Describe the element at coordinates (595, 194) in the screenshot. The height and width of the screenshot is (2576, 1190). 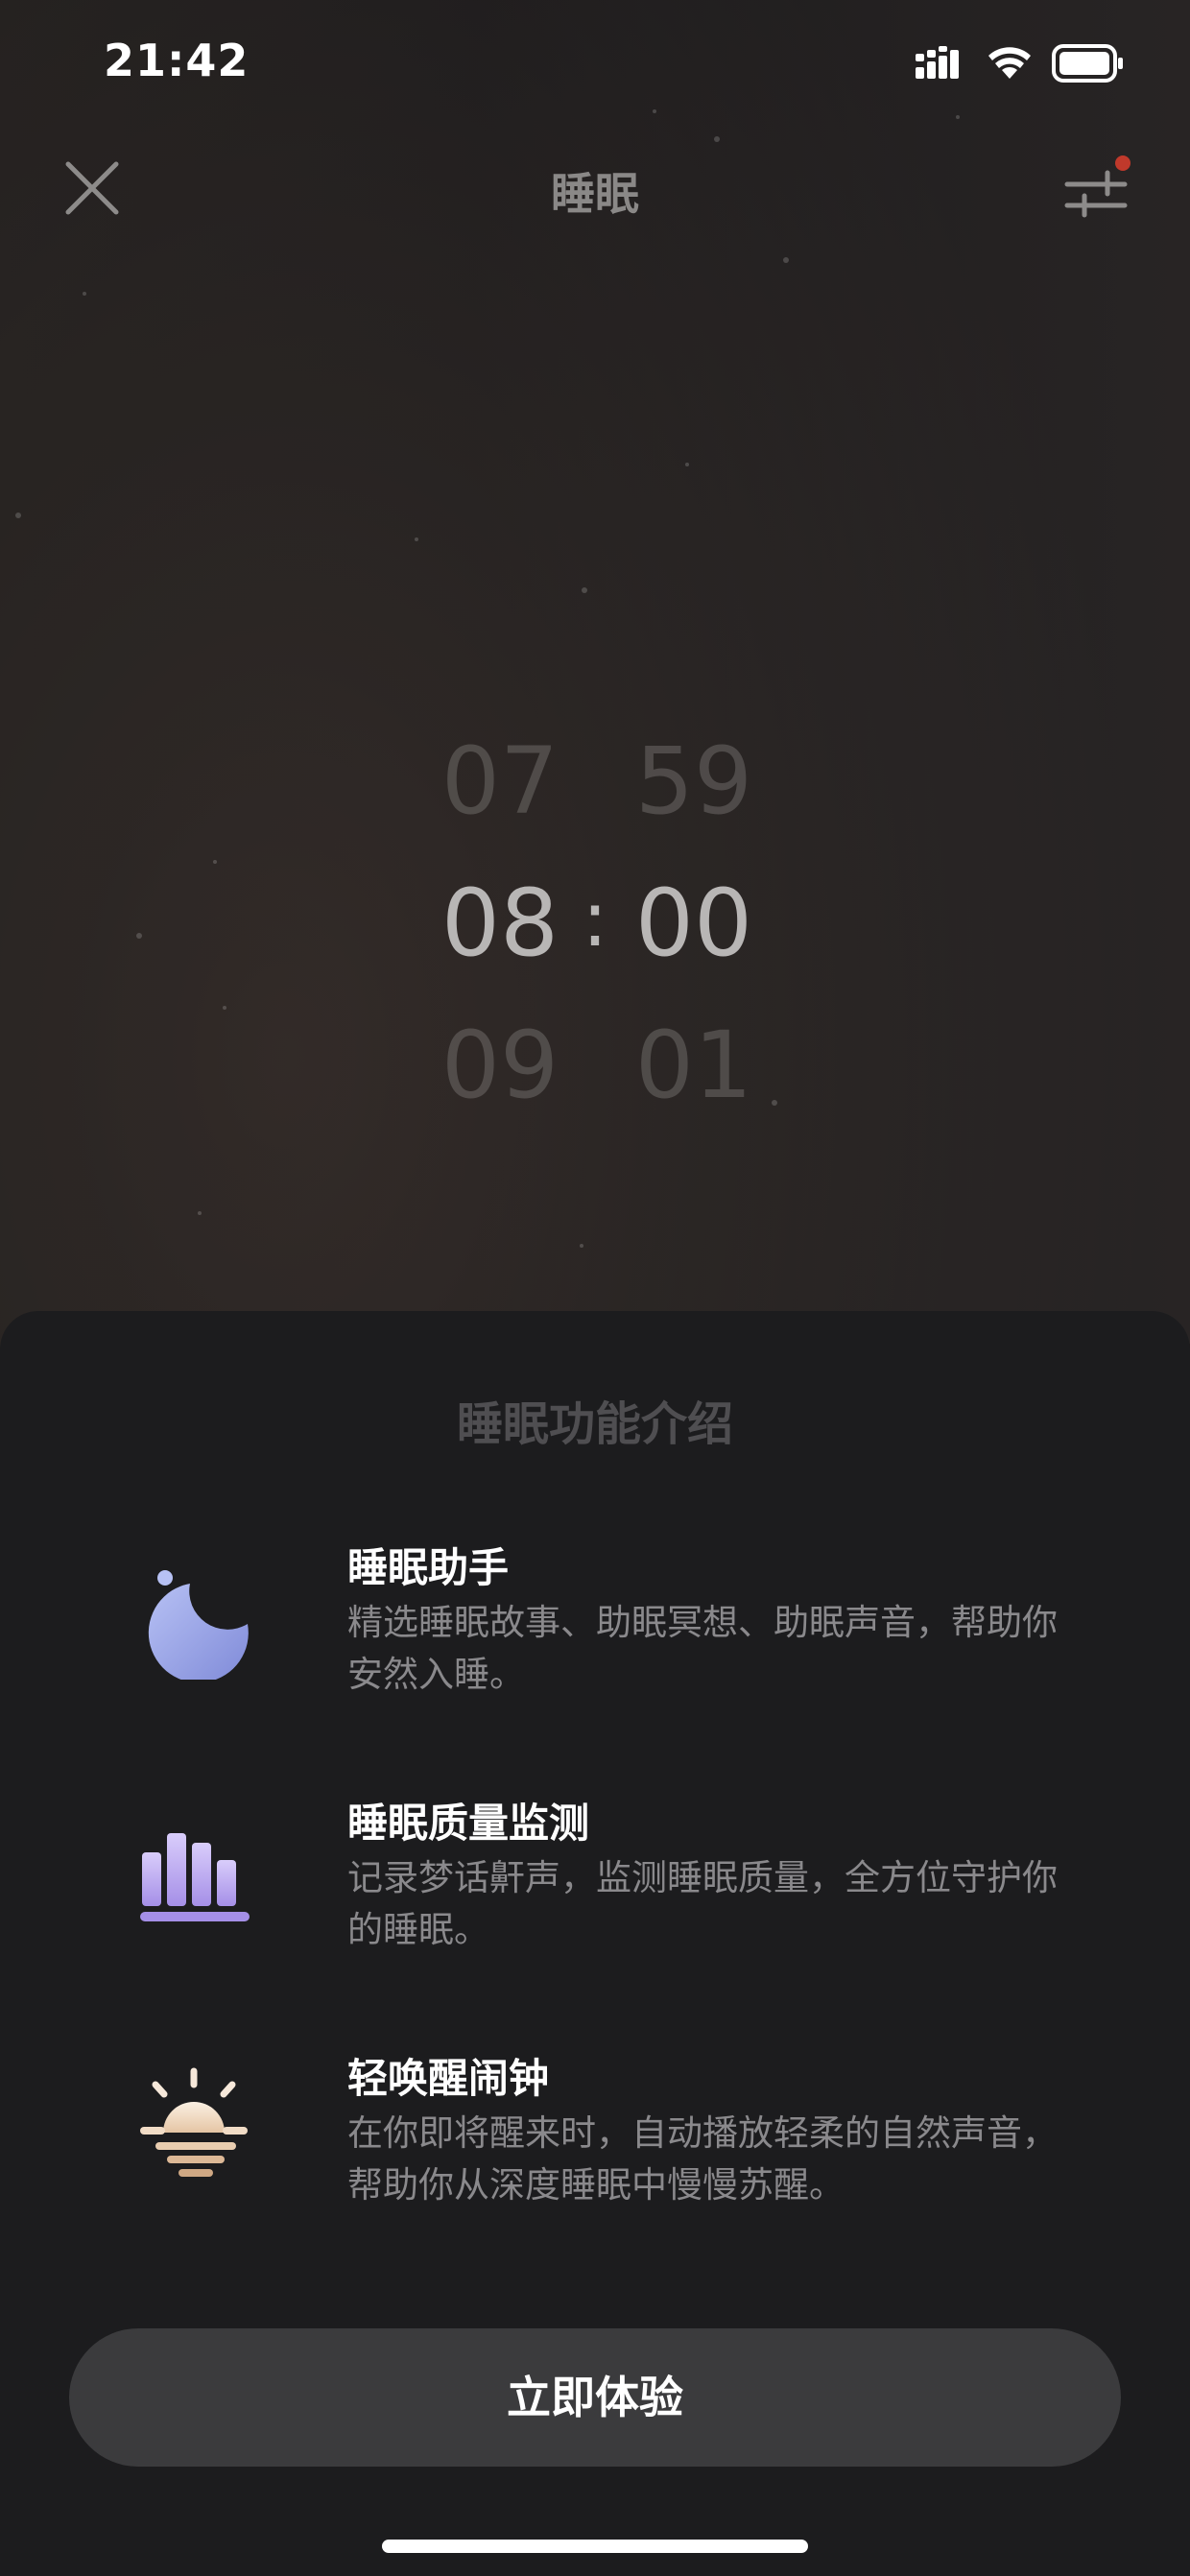
I see `page-title: 睡眠` at that location.